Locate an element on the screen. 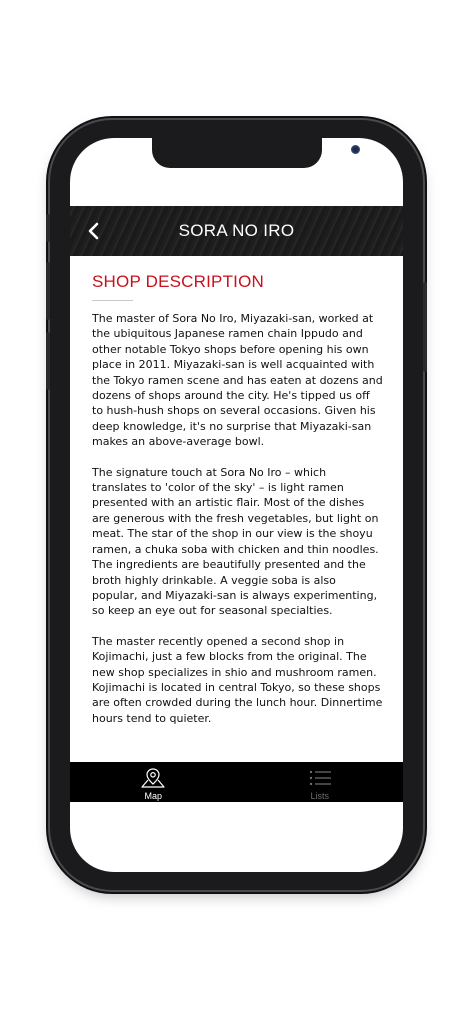  page-title: SORA NO IRO is located at coordinates (236, 230).